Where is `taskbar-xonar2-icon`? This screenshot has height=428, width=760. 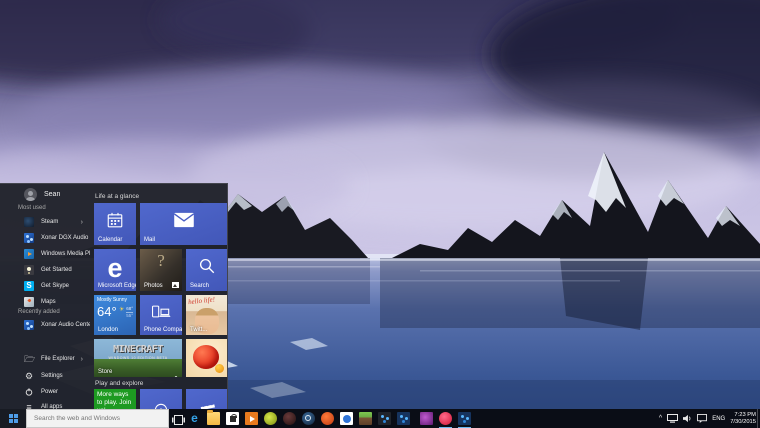
taskbar-xonar2-icon is located at coordinates (464, 418).